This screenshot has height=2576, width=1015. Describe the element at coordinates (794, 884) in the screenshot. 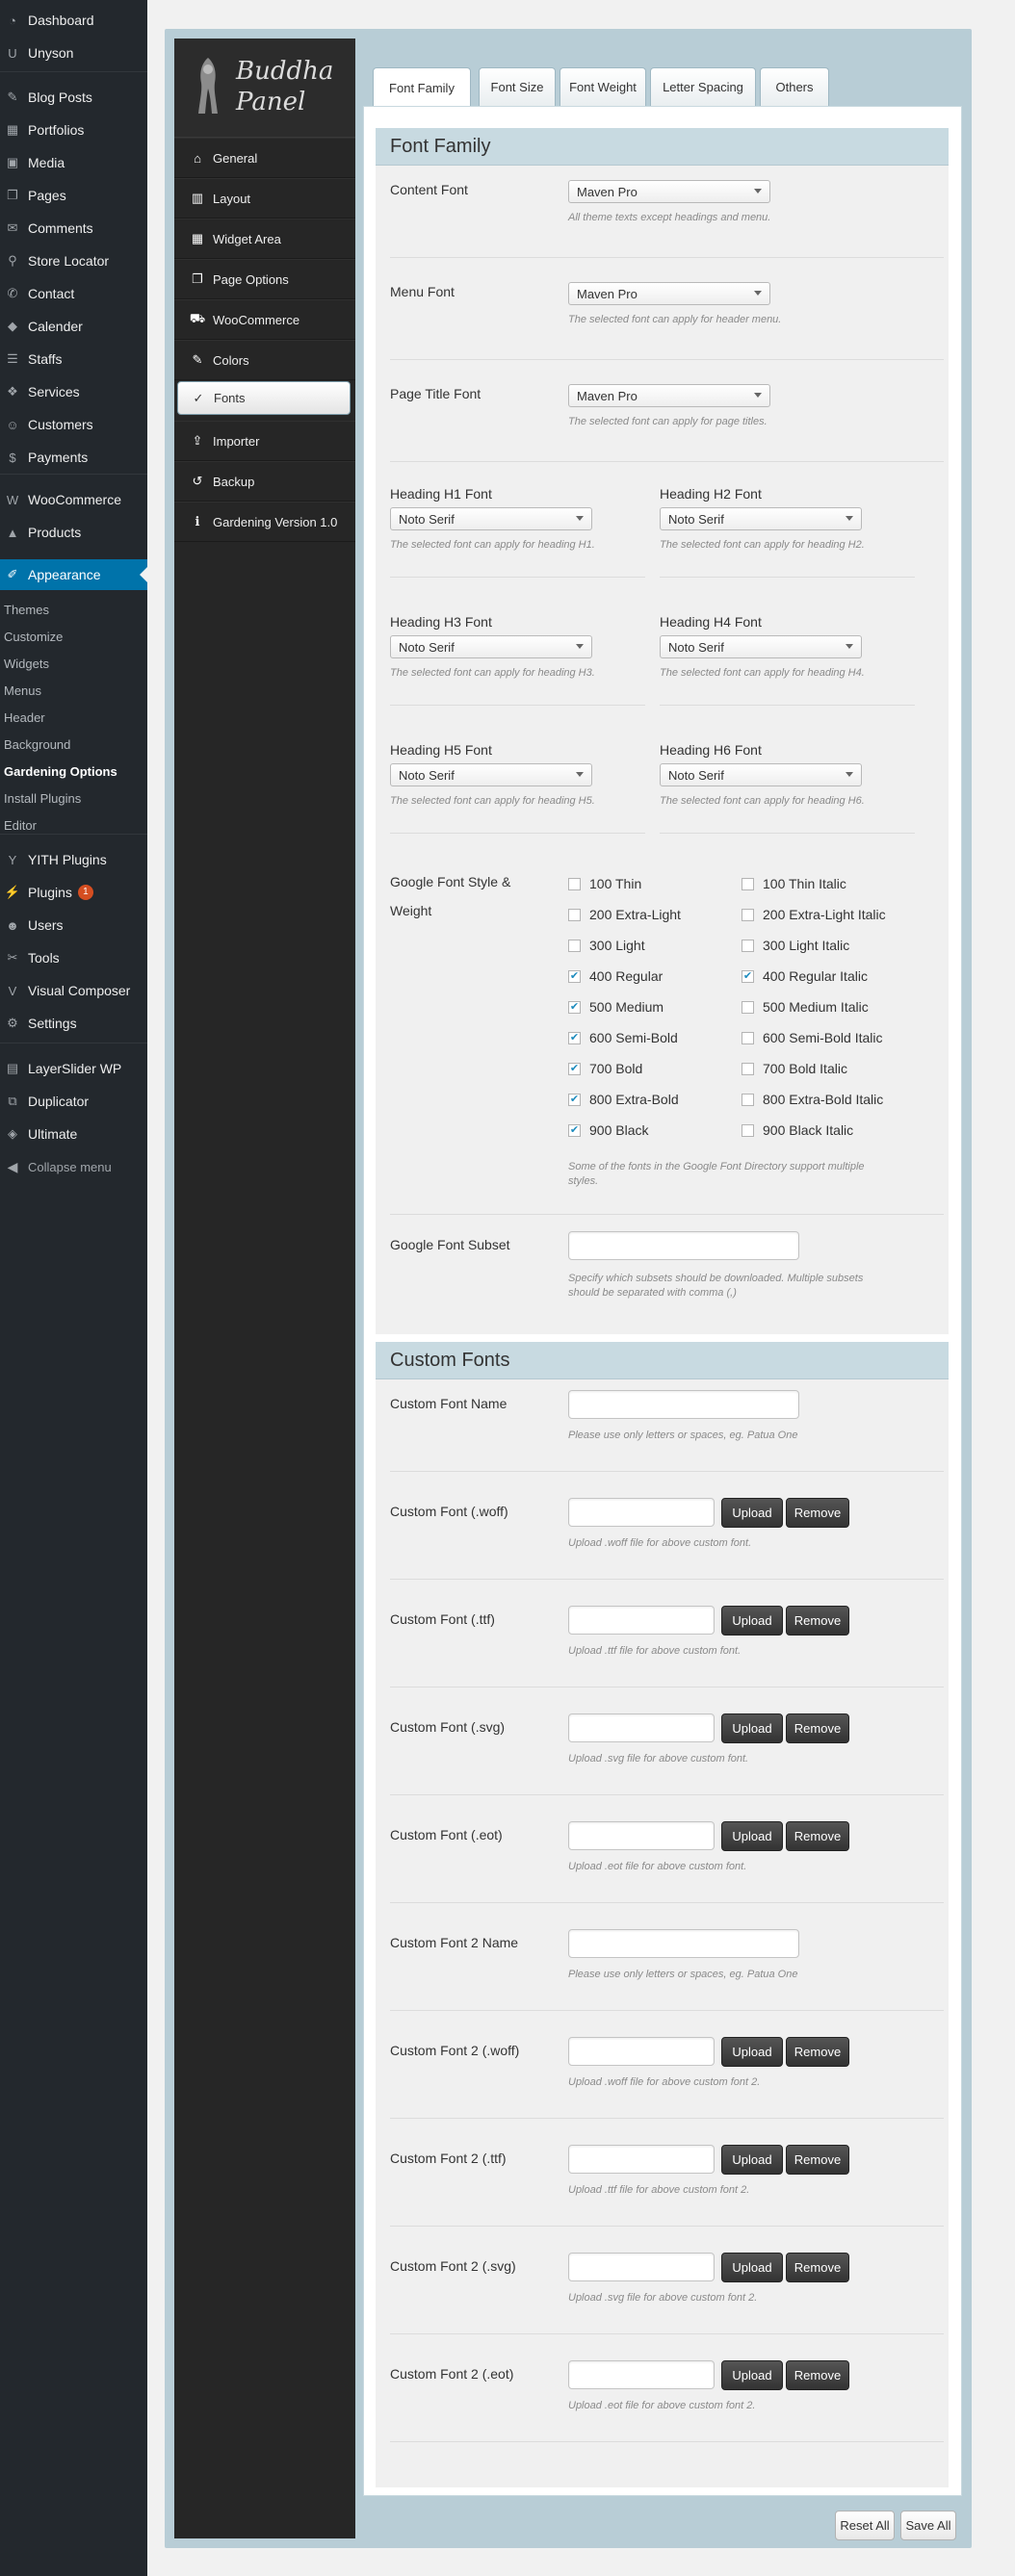

I see `italic-weight-checkbox: 100 Thin Italic` at that location.